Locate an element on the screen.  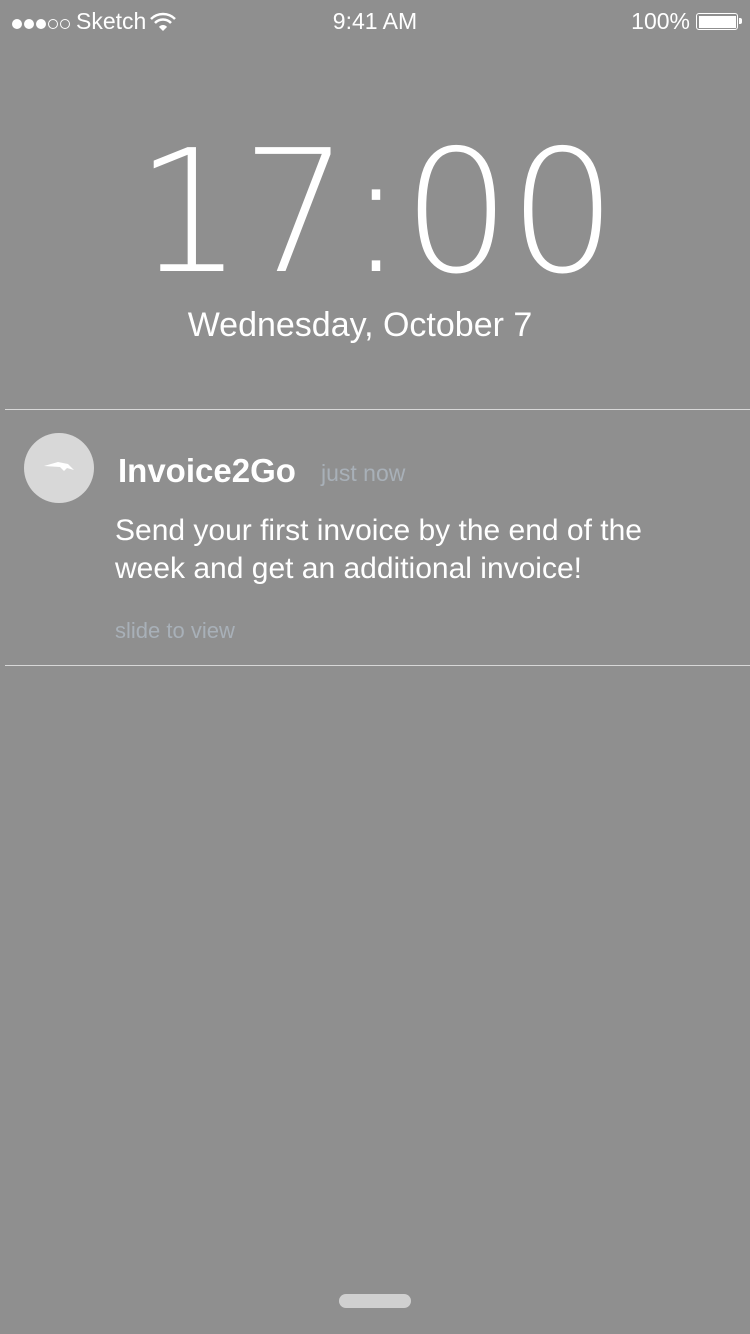
lock-date: Wednesday, October 7 is located at coordinates (360, 325).